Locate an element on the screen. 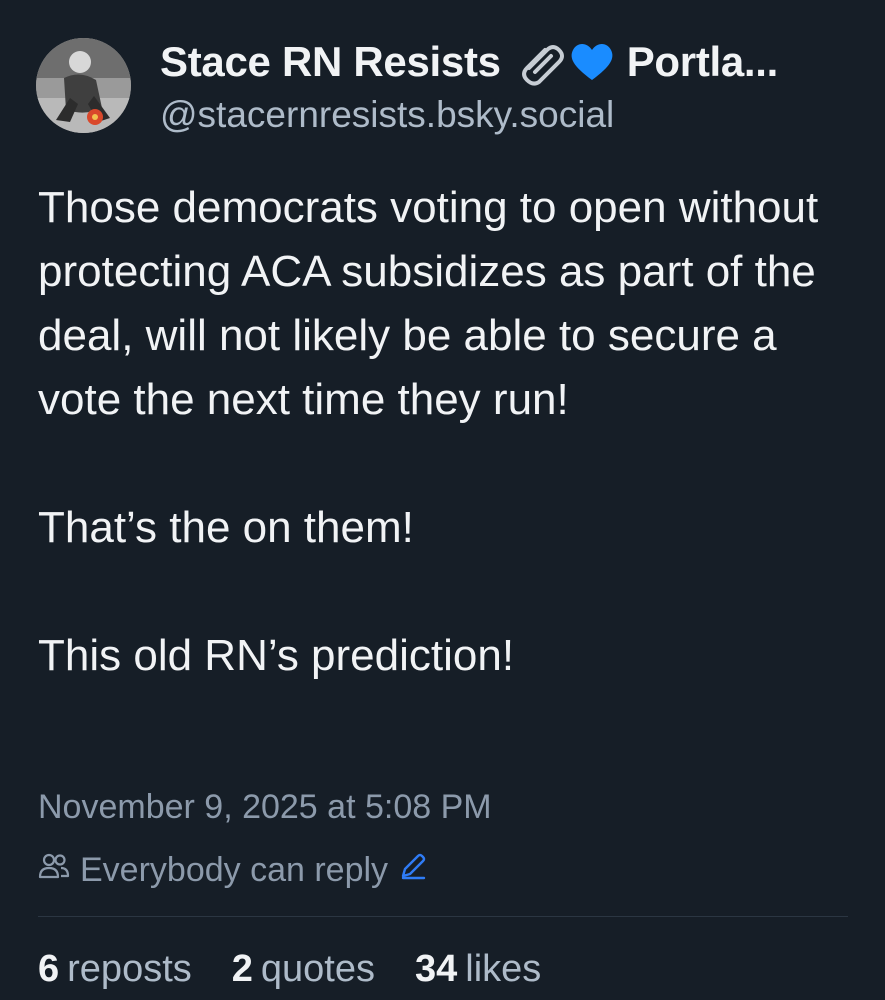  quotes-count: 2 is located at coordinates (242, 969).